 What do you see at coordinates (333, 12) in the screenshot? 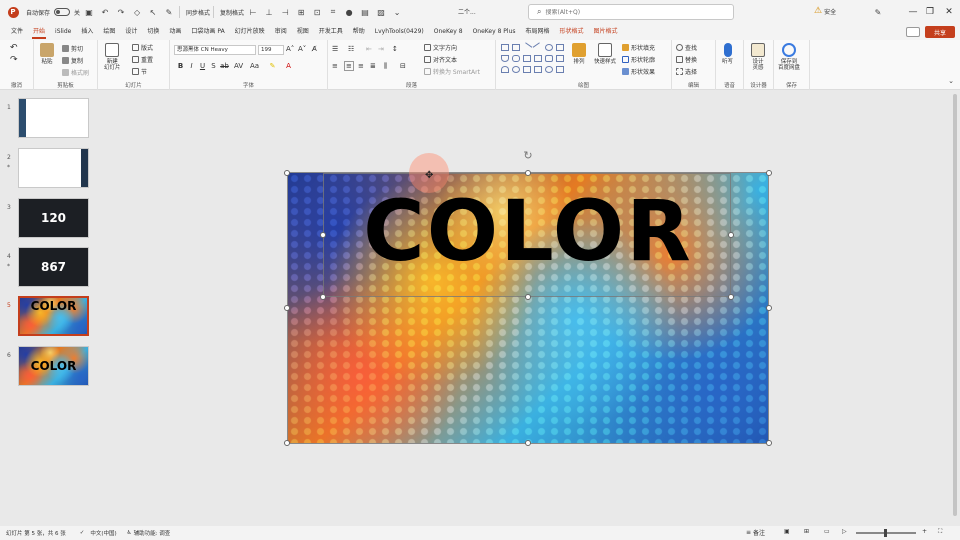
I see `crop-icon: ⌗` at bounding box center [333, 12].